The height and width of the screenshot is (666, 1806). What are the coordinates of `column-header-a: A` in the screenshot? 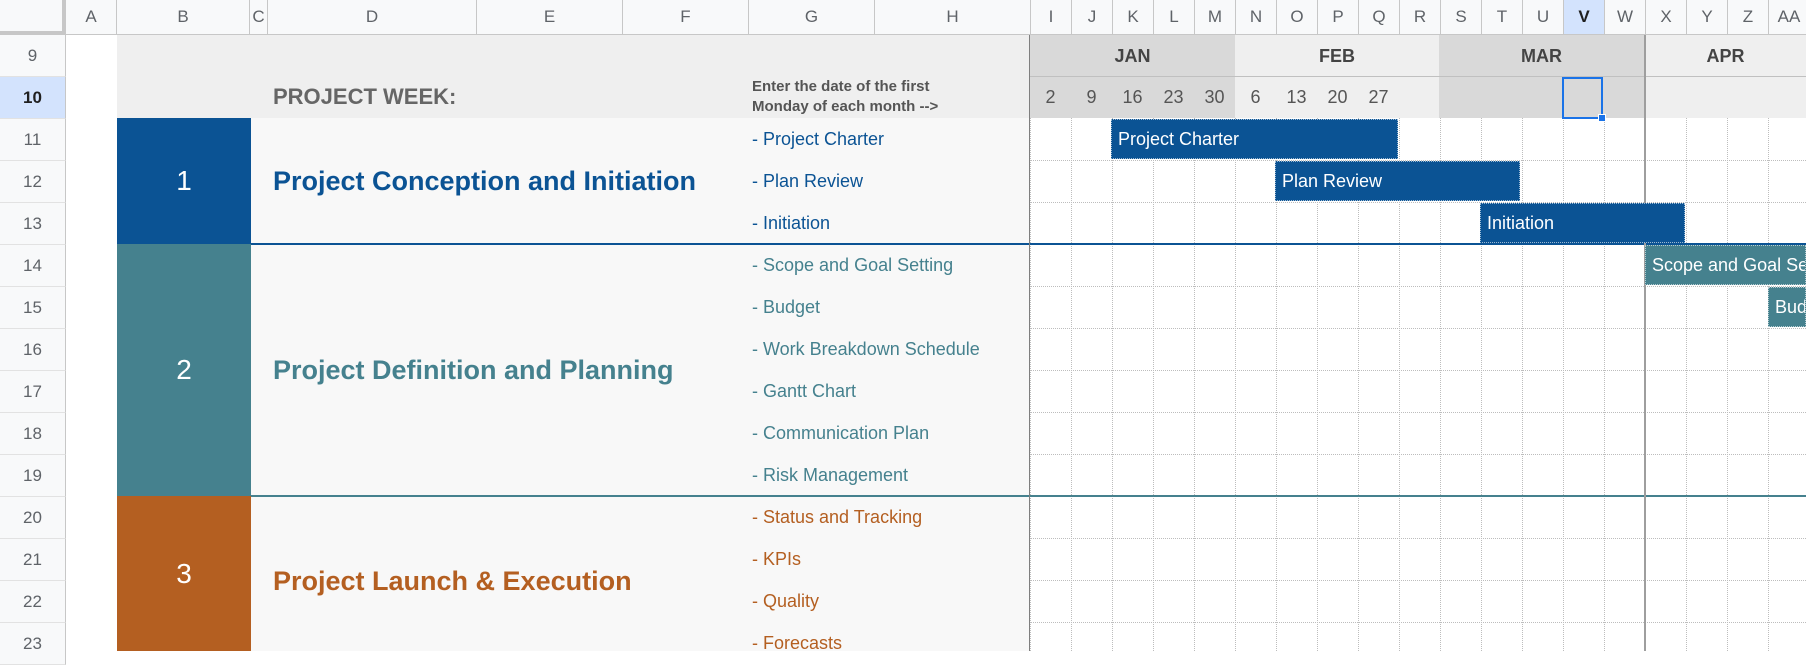 It's located at (91, 17).